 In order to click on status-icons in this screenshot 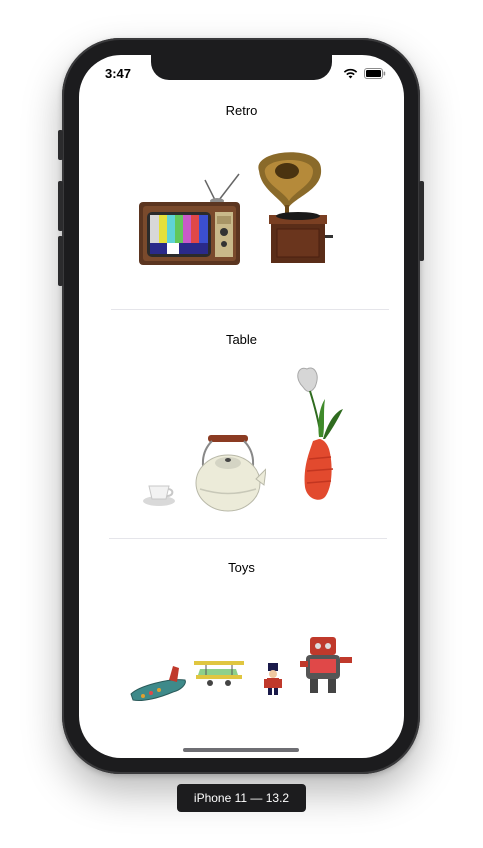, I will do `click(364, 73)`.